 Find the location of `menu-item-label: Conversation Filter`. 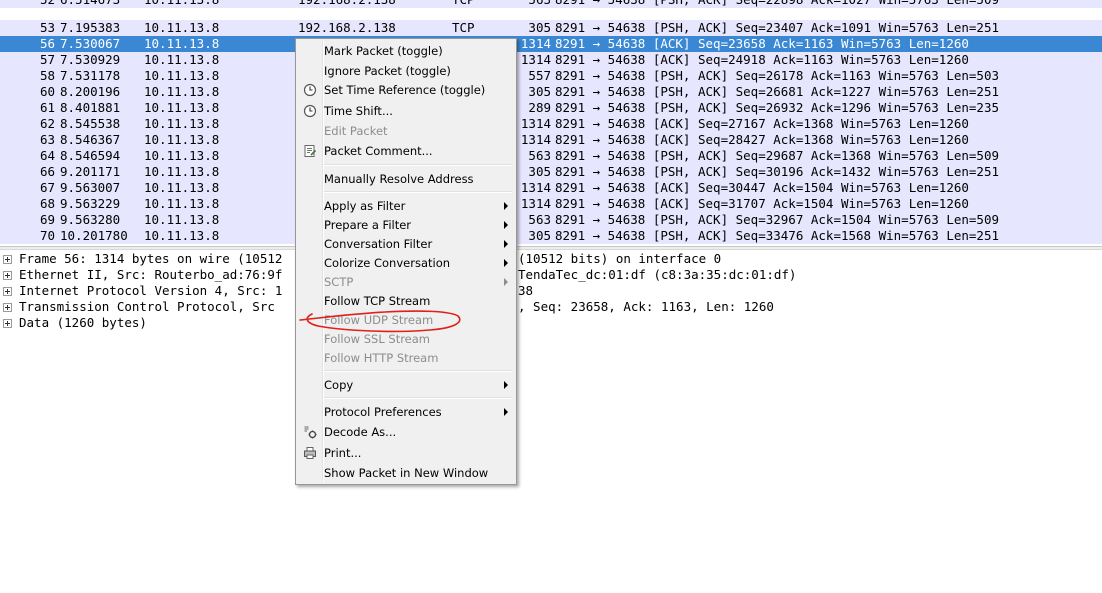

menu-item-label: Conversation Filter is located at coordinates (378, 244).